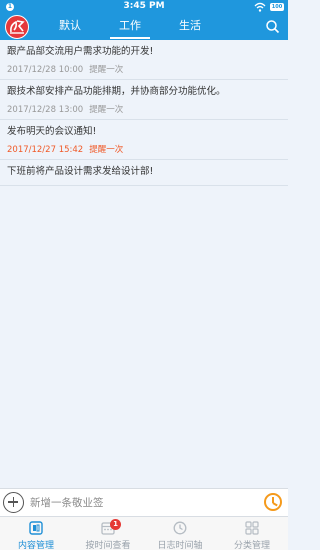 This screenshot has width=320, height=550. I want to click on new-note-bar, so click(144, 502).